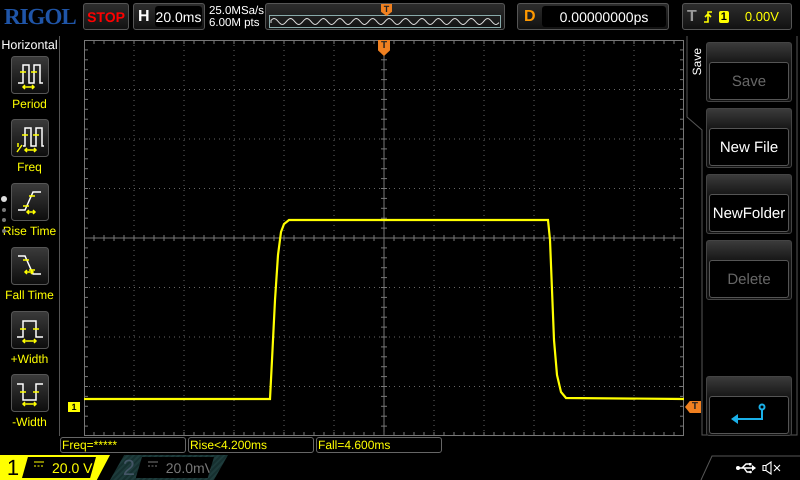  Describe the element at coordinates (761, 16) in the screenshot. I see `trigger-level: 0.00V` at that location.